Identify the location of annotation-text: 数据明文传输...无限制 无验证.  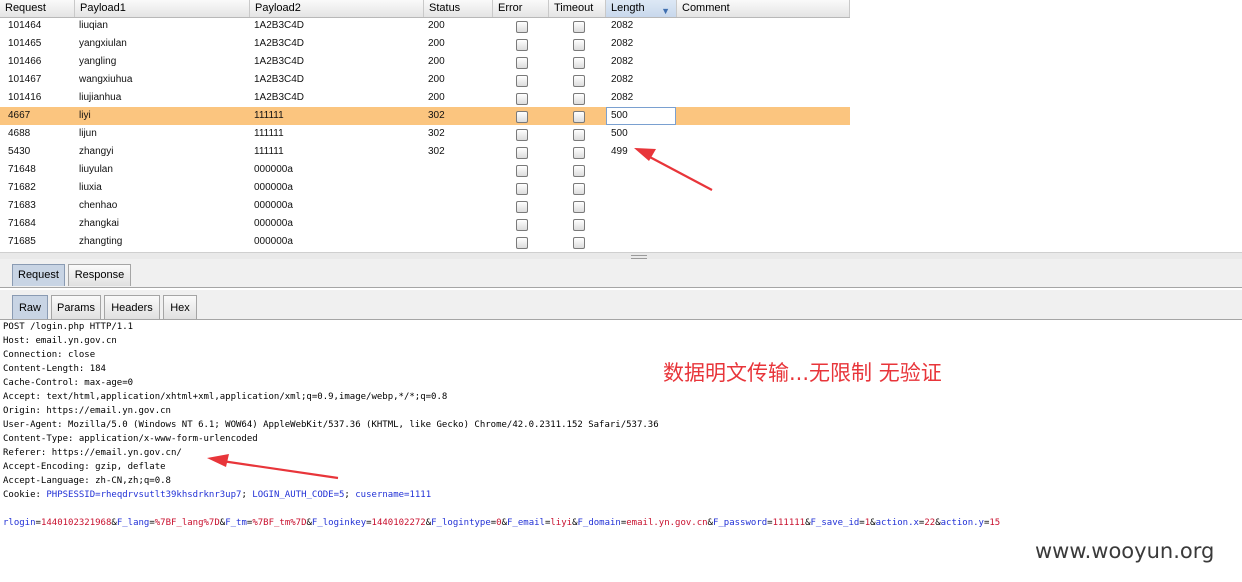
(802, 373).